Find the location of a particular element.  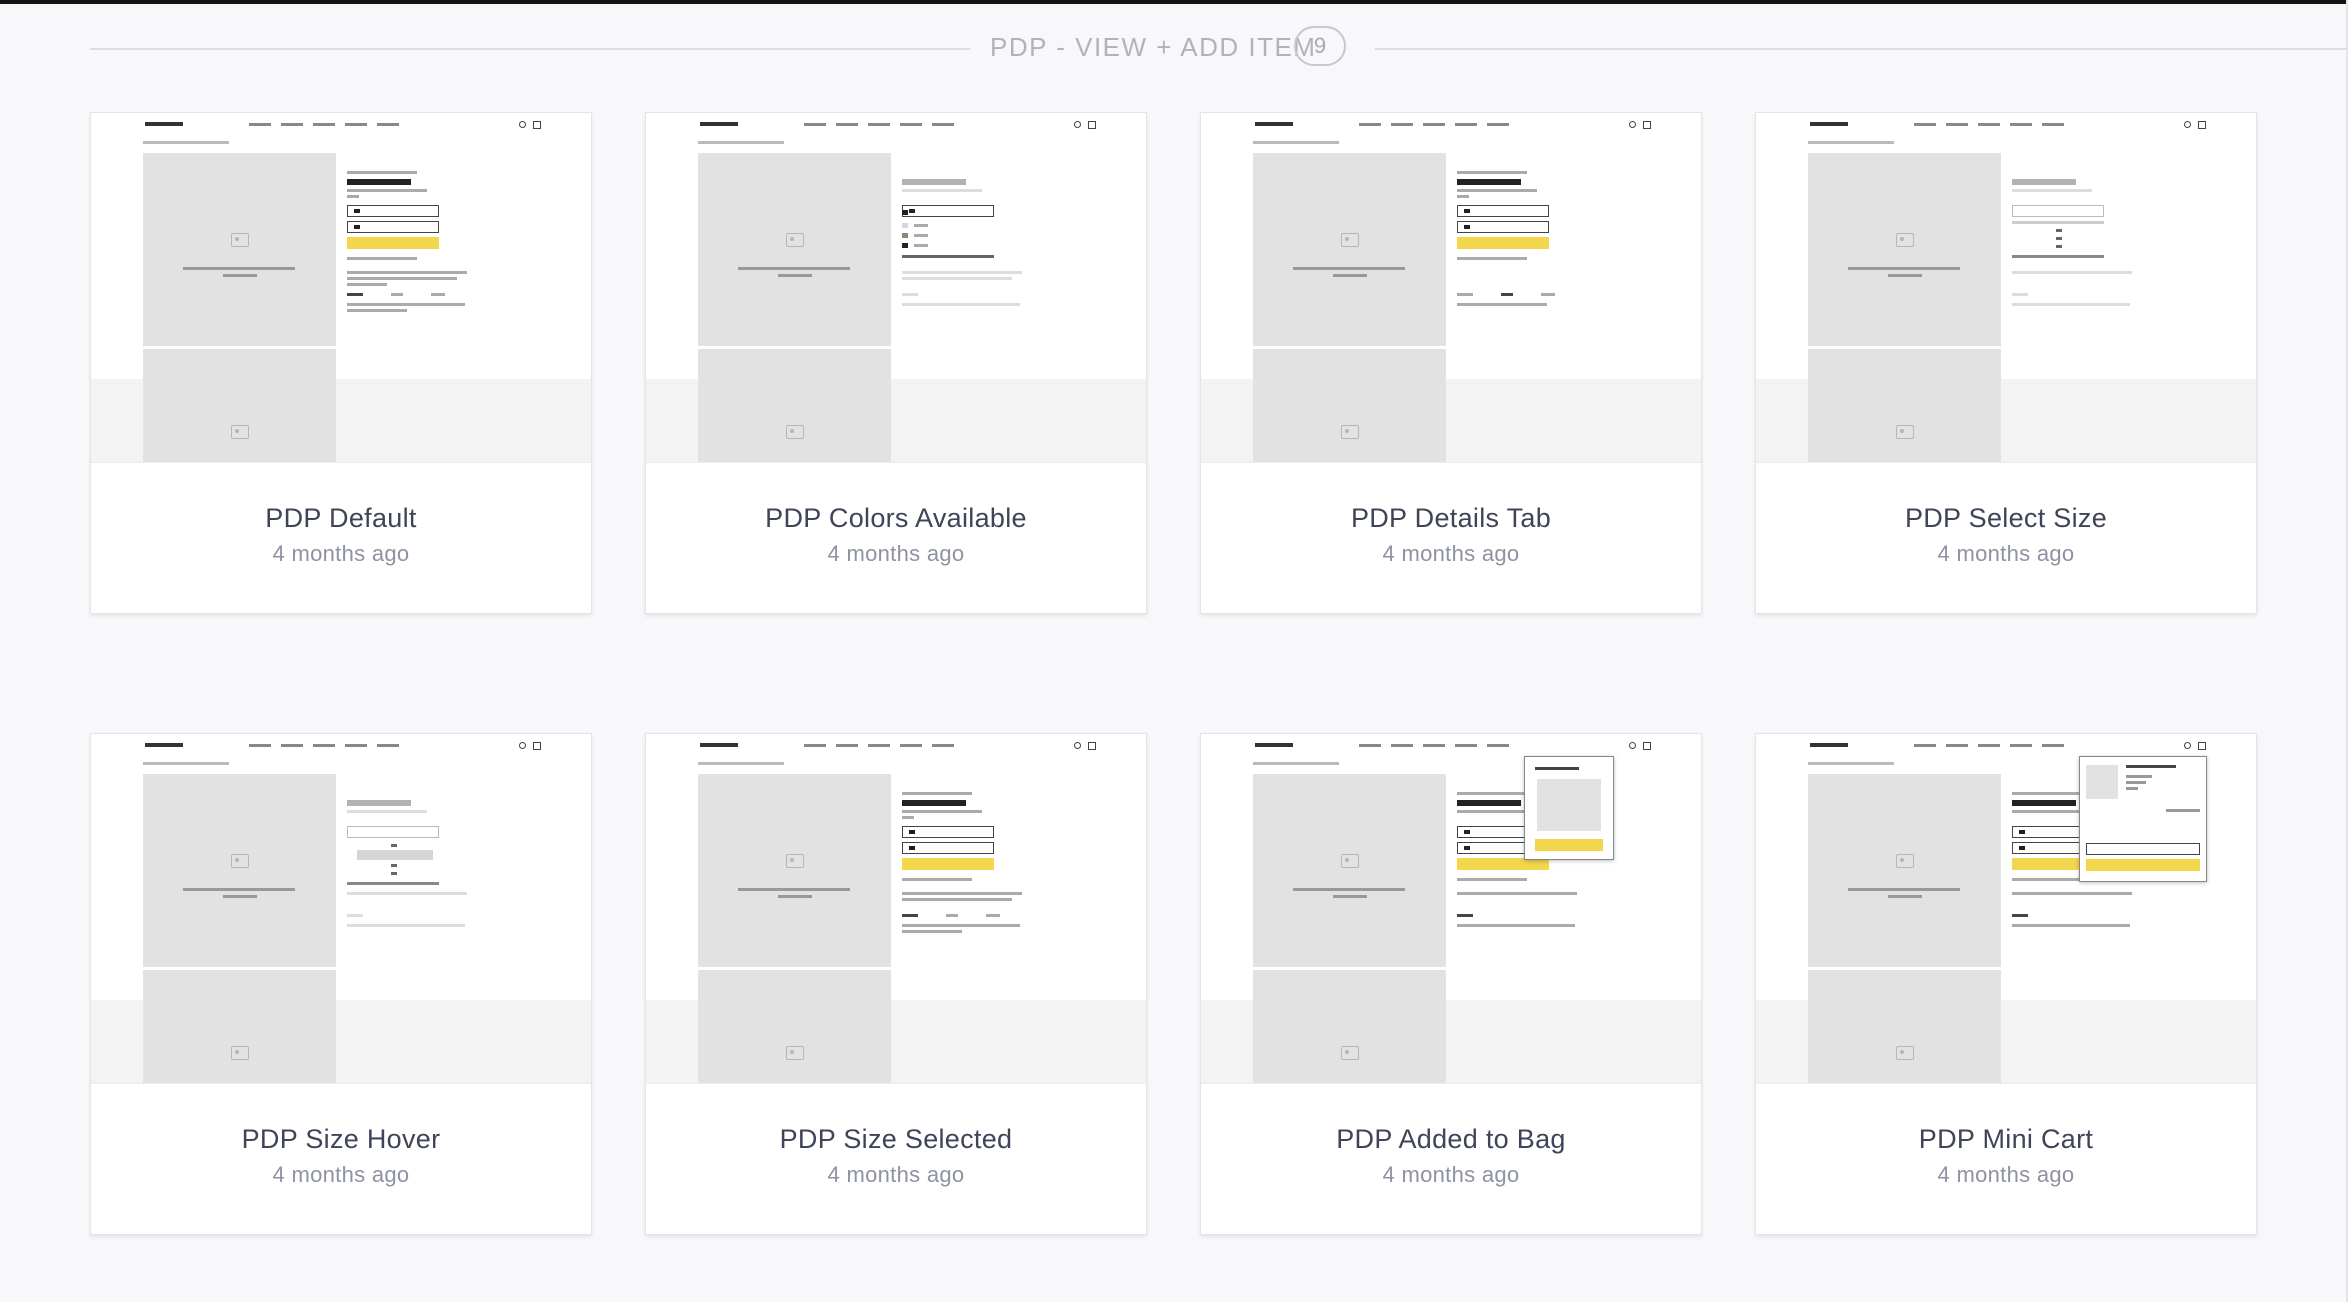

card-title: PDP Added to Bag is located at coordinates (1451, 1139).